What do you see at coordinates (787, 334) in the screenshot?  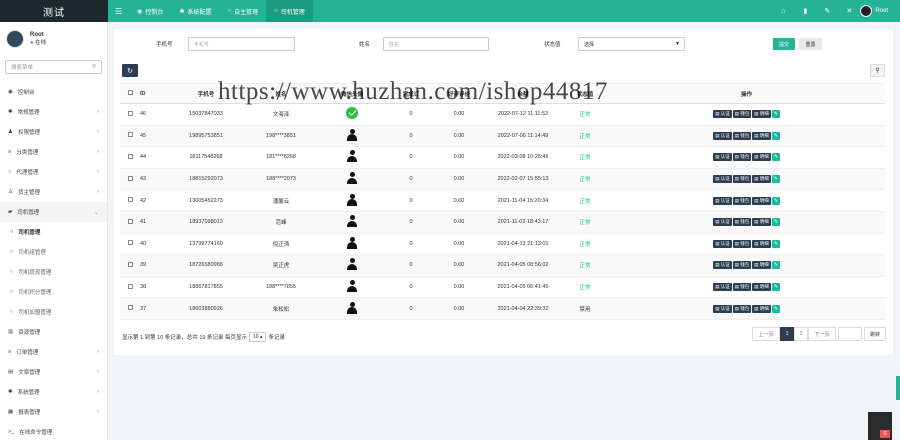 I see `page-1-button: 1` at bounding box center [787, 334].